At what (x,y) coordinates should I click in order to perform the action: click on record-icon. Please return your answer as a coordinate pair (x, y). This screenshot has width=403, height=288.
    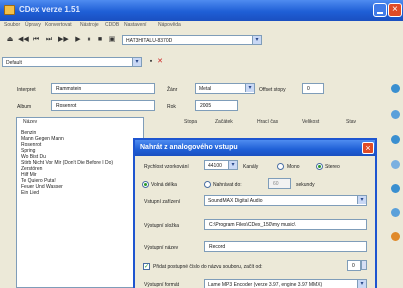
    Looking at the image, I should click on (395, 188).